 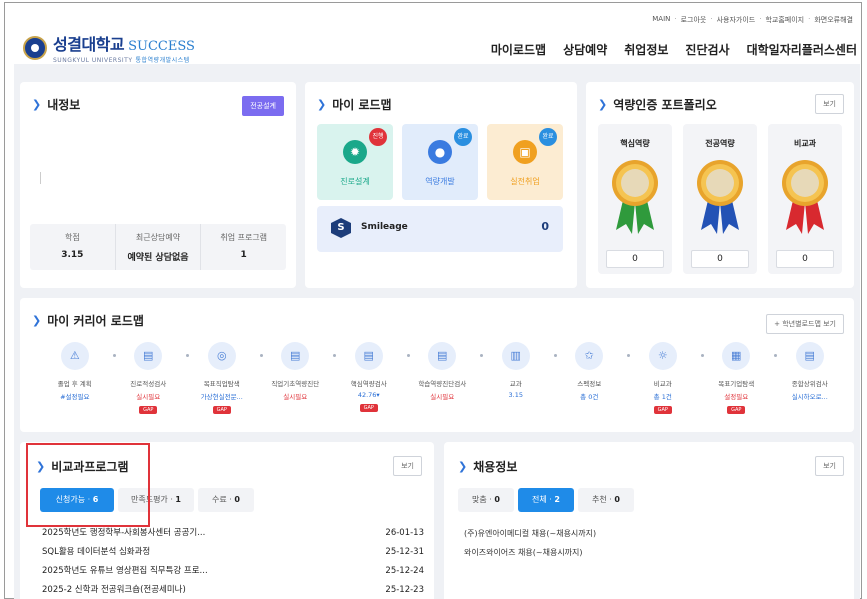 I want to click on portfolio-item: 핵심역량 0, so click(x=635, y=199).